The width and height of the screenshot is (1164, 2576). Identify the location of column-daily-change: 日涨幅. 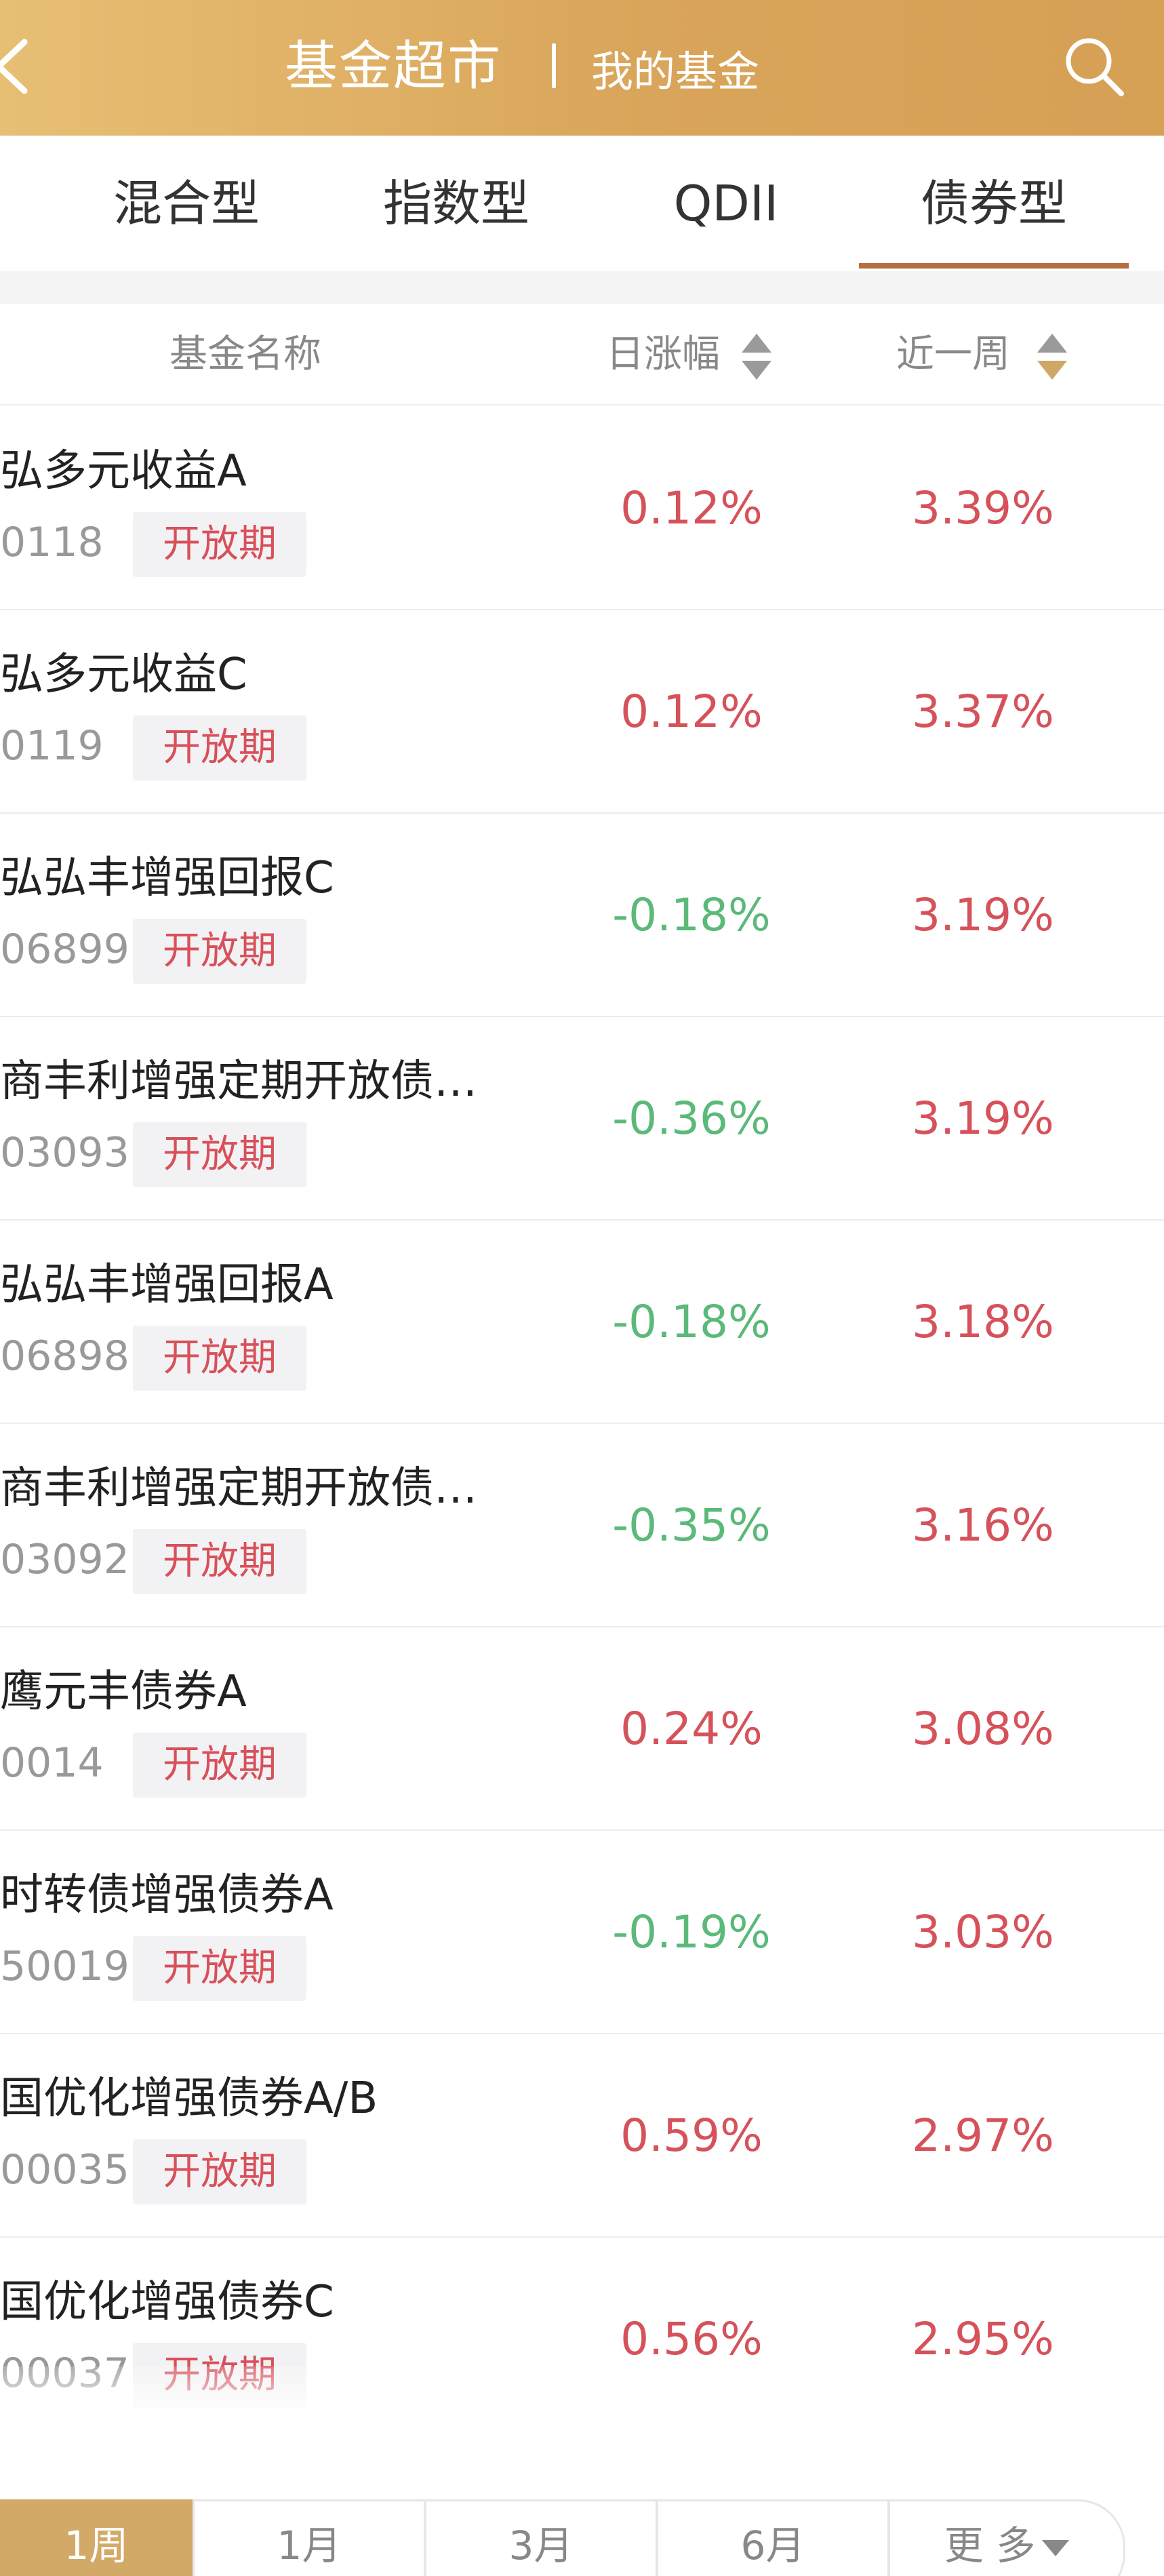
(663, 354).